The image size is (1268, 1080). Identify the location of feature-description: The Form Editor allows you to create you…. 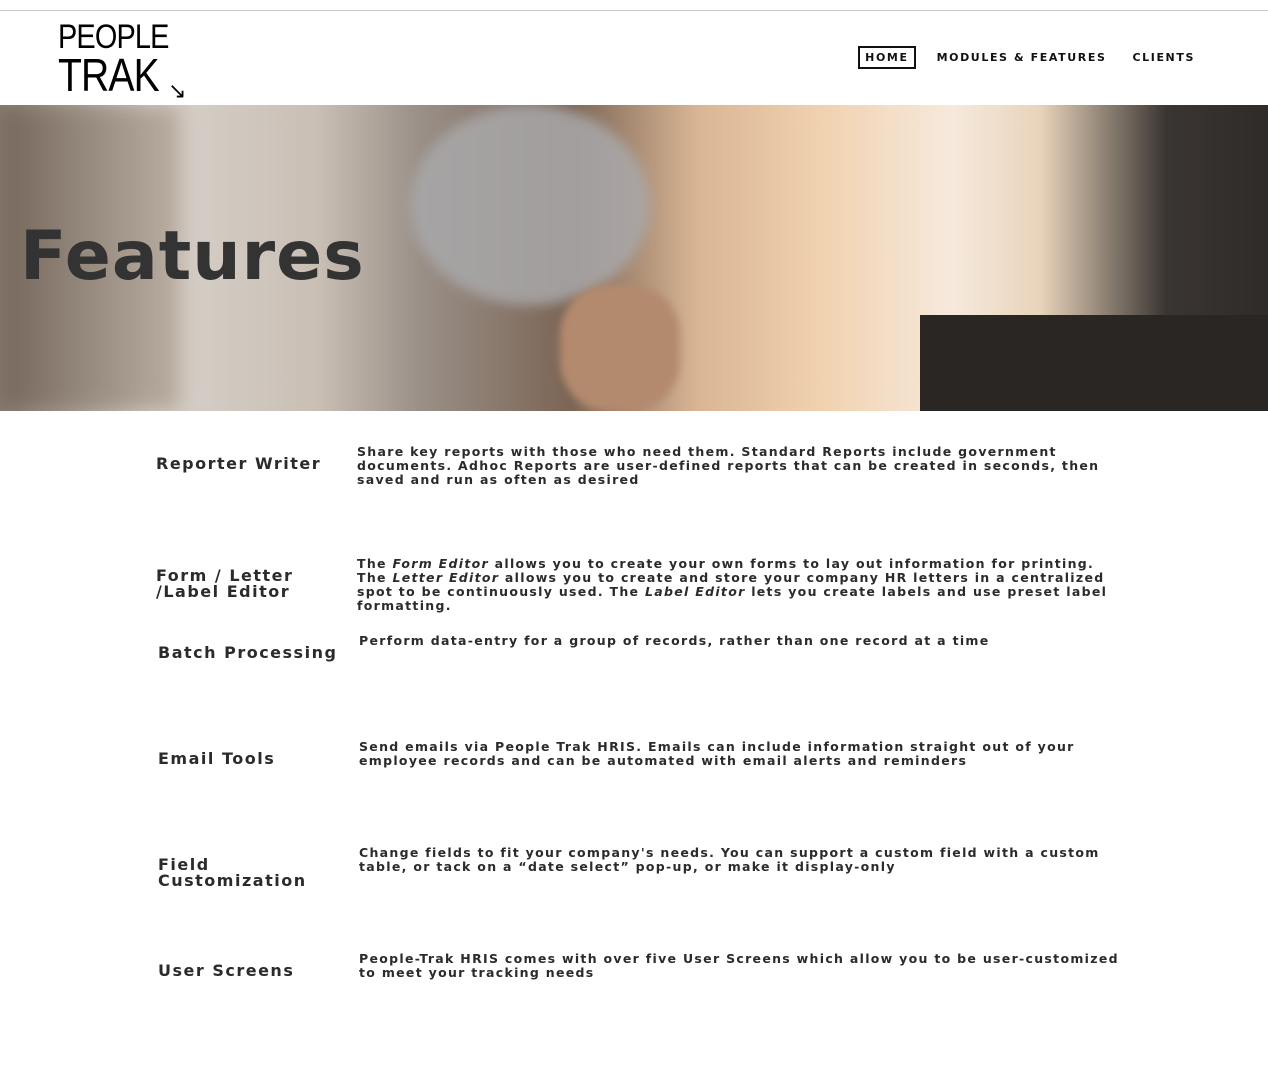
(742, 585).